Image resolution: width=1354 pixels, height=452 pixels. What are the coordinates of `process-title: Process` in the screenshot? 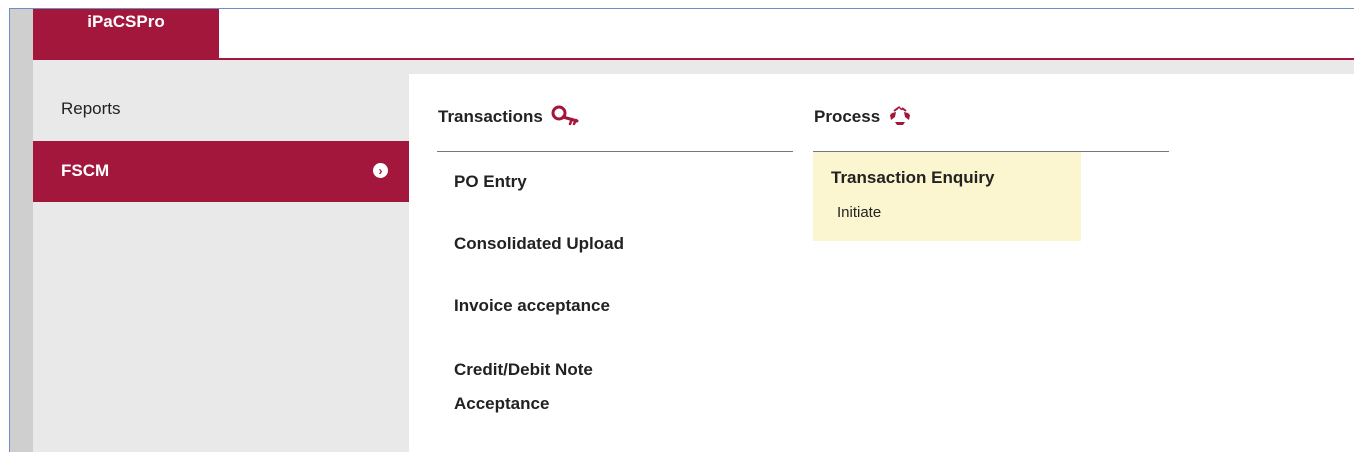 It's located at (847, 116).